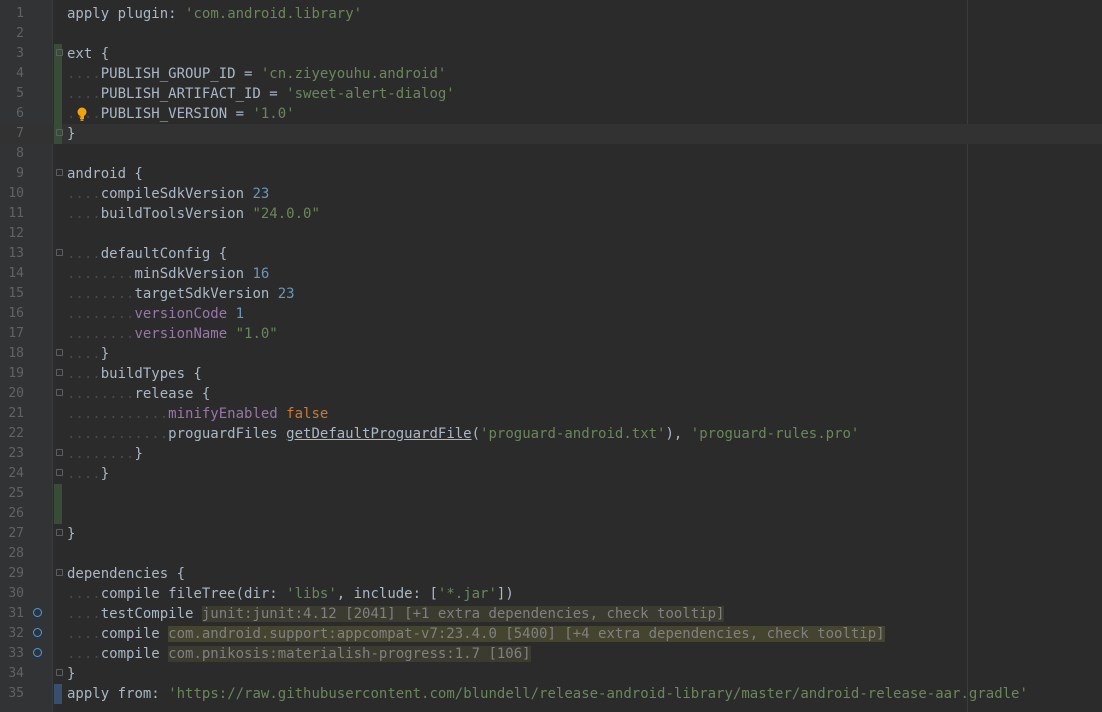 The height and width of the screenshot is (712, 1102). I want to click on code-line: 34}, so click(551, 674).